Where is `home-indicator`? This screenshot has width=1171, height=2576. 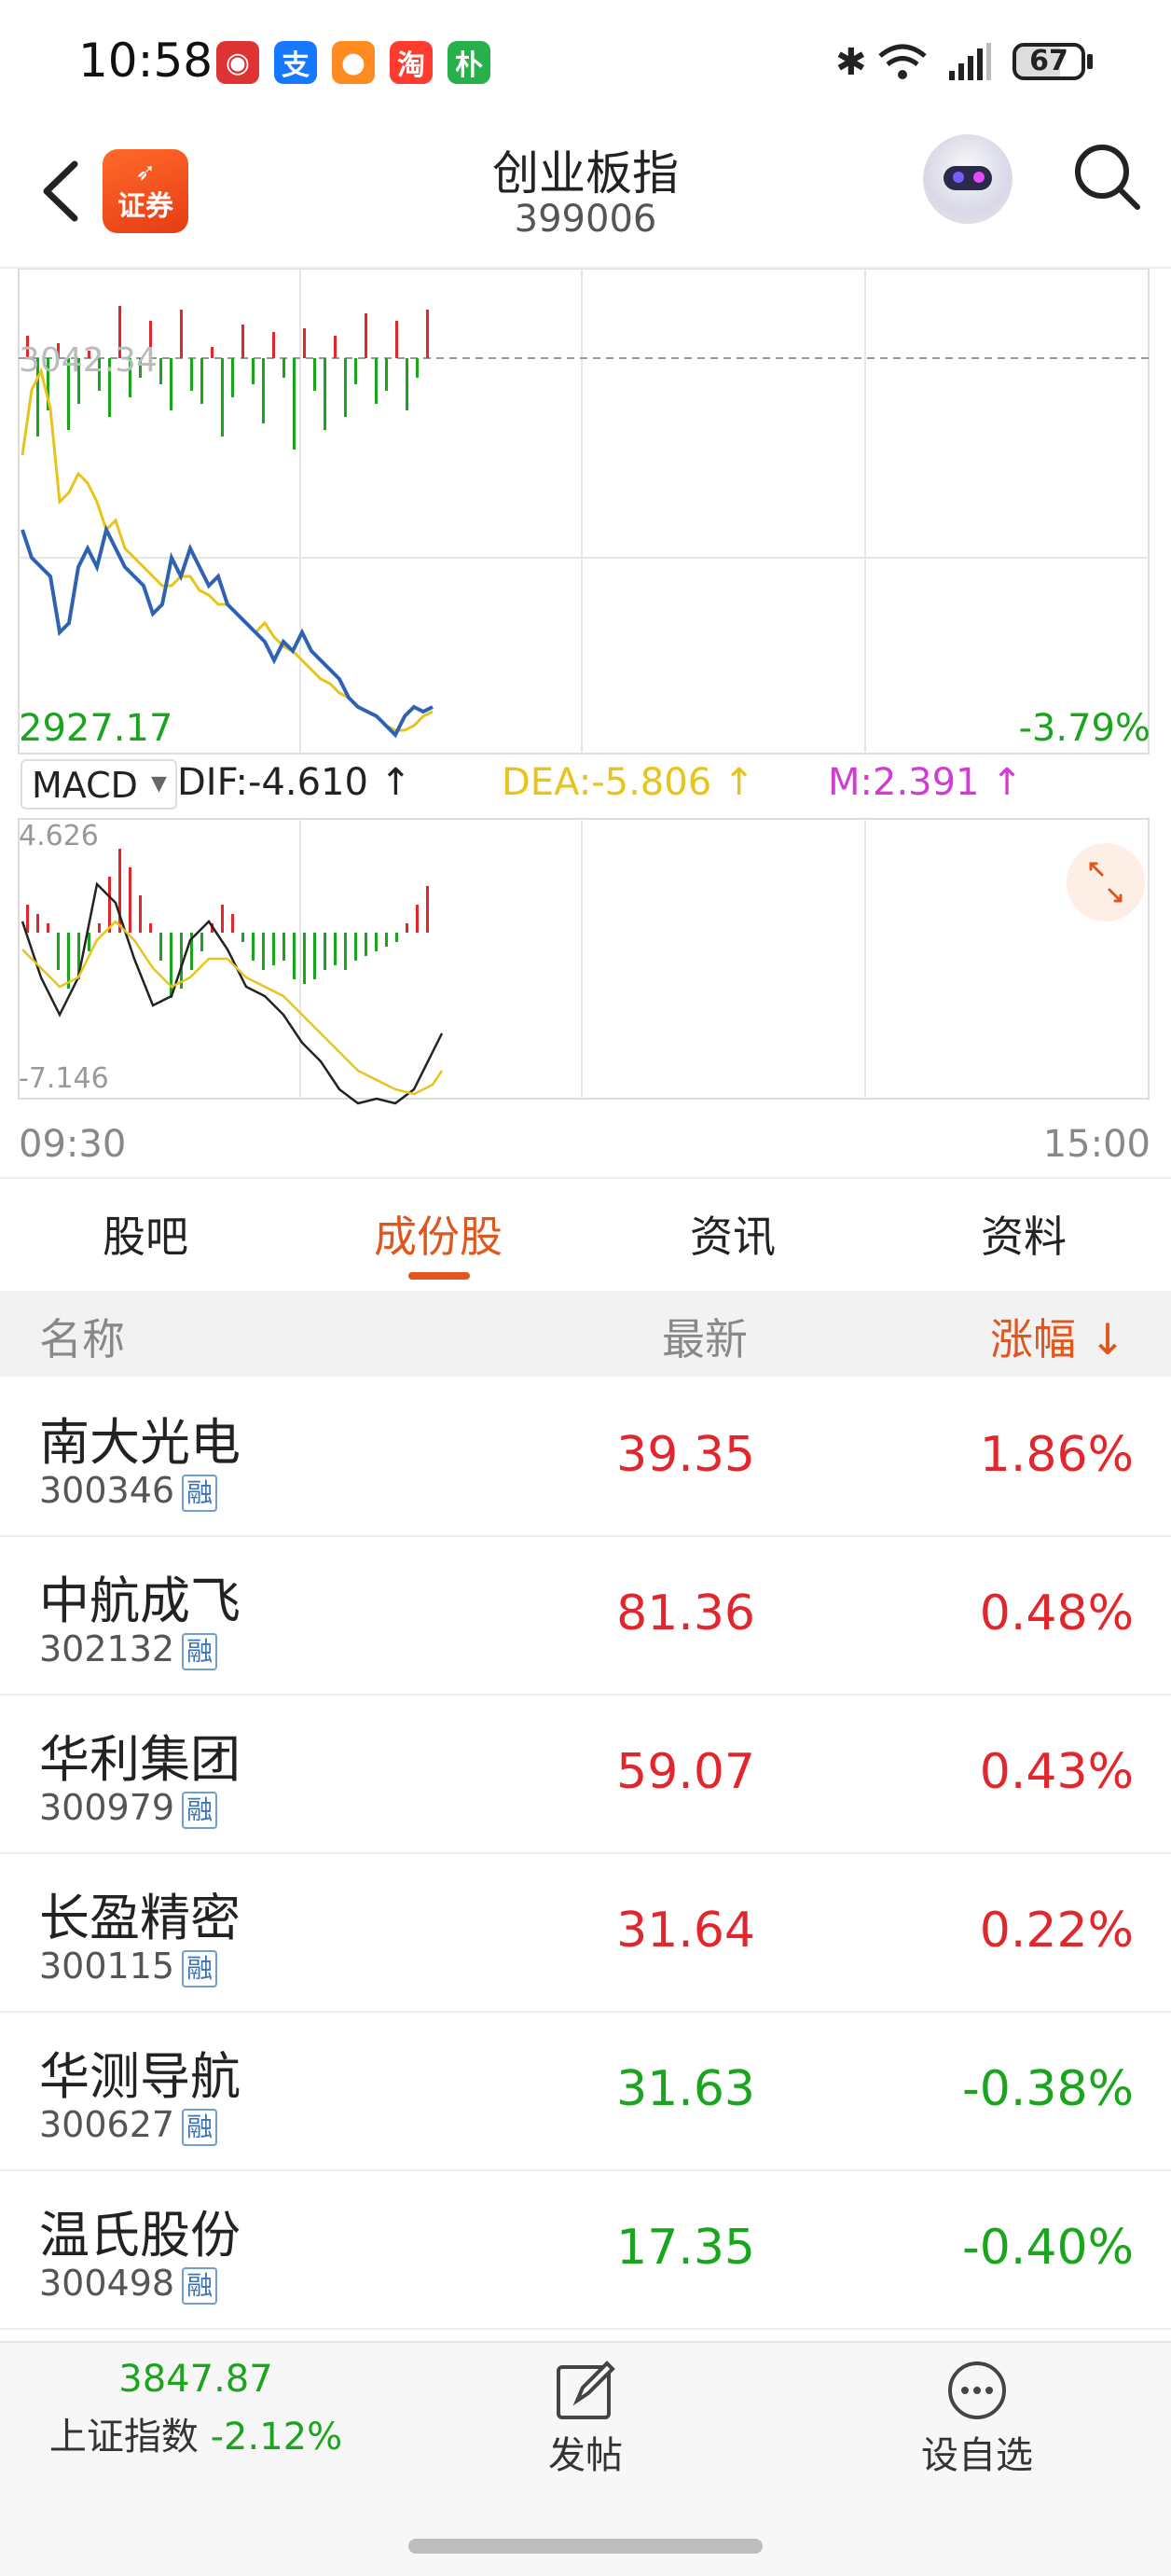 home-indicator is located at coordinates (585, 2546).